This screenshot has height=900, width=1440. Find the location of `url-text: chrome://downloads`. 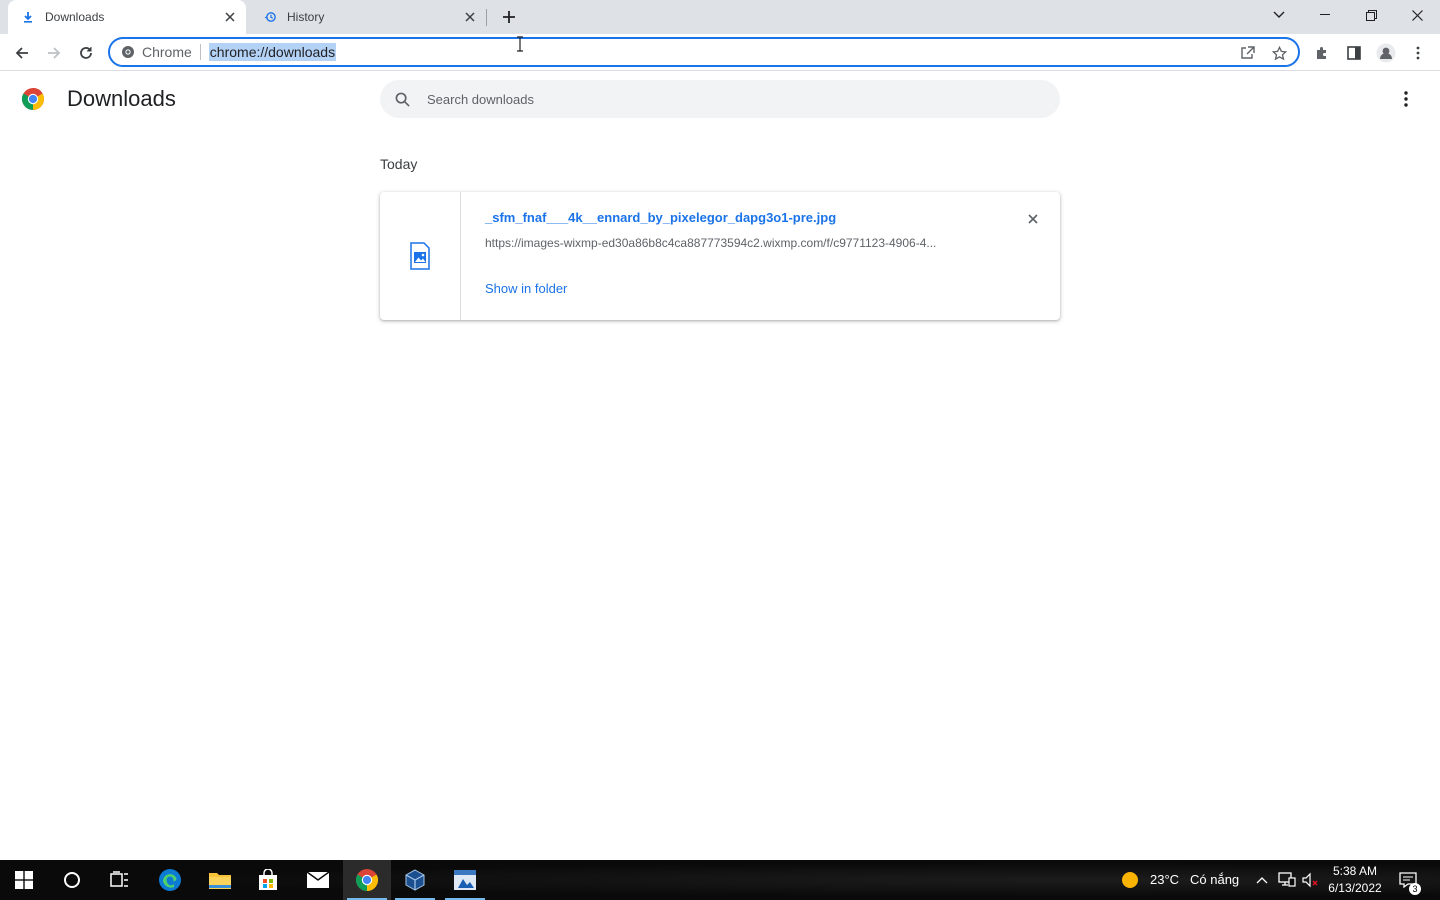

url-text: chrome://downloads is located at coordinates (272, 52).